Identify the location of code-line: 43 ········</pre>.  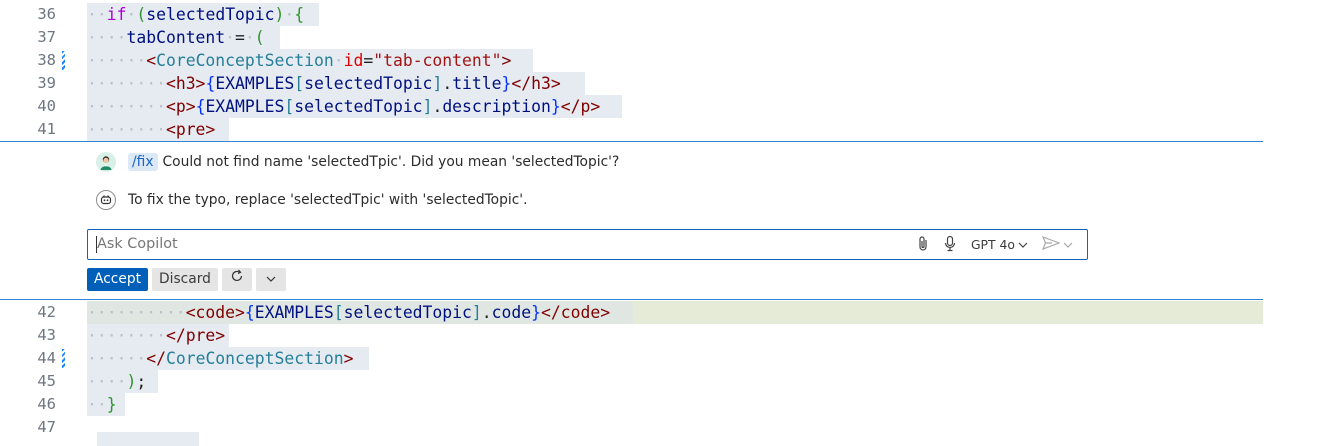
(665, 335).